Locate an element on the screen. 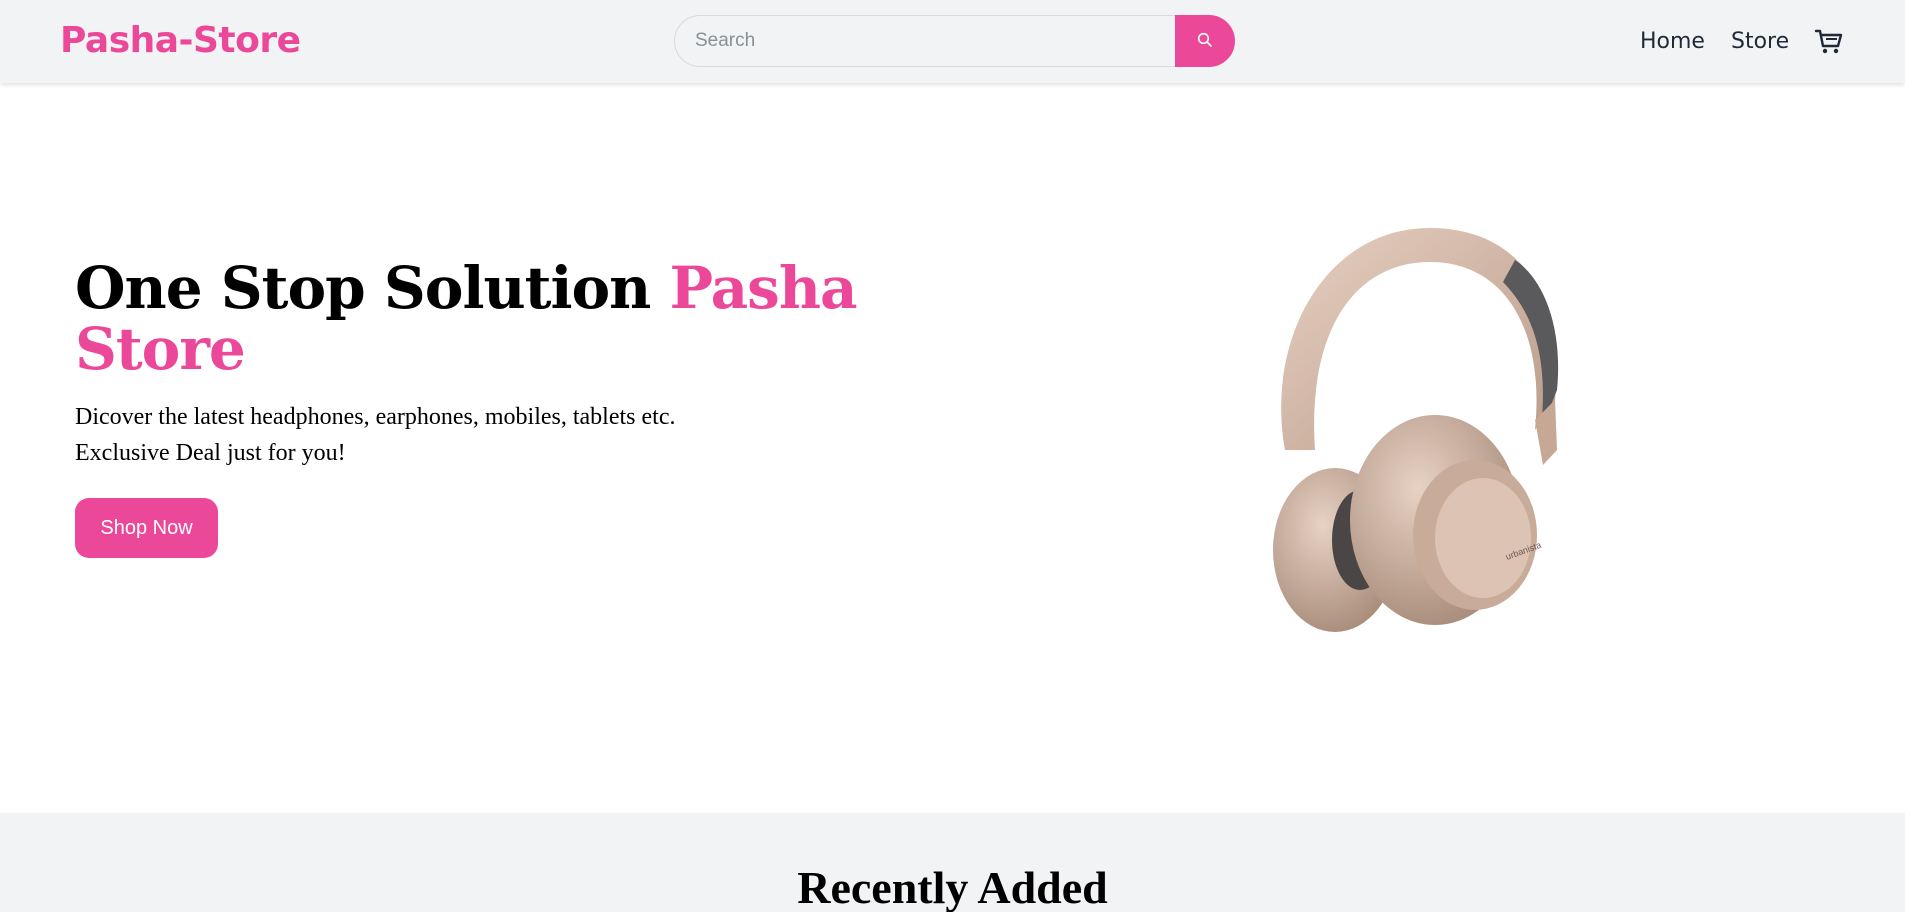 This screenshot has width=1905, height=912. headphones-image: urbanista is located at coordinates (1415, 430).